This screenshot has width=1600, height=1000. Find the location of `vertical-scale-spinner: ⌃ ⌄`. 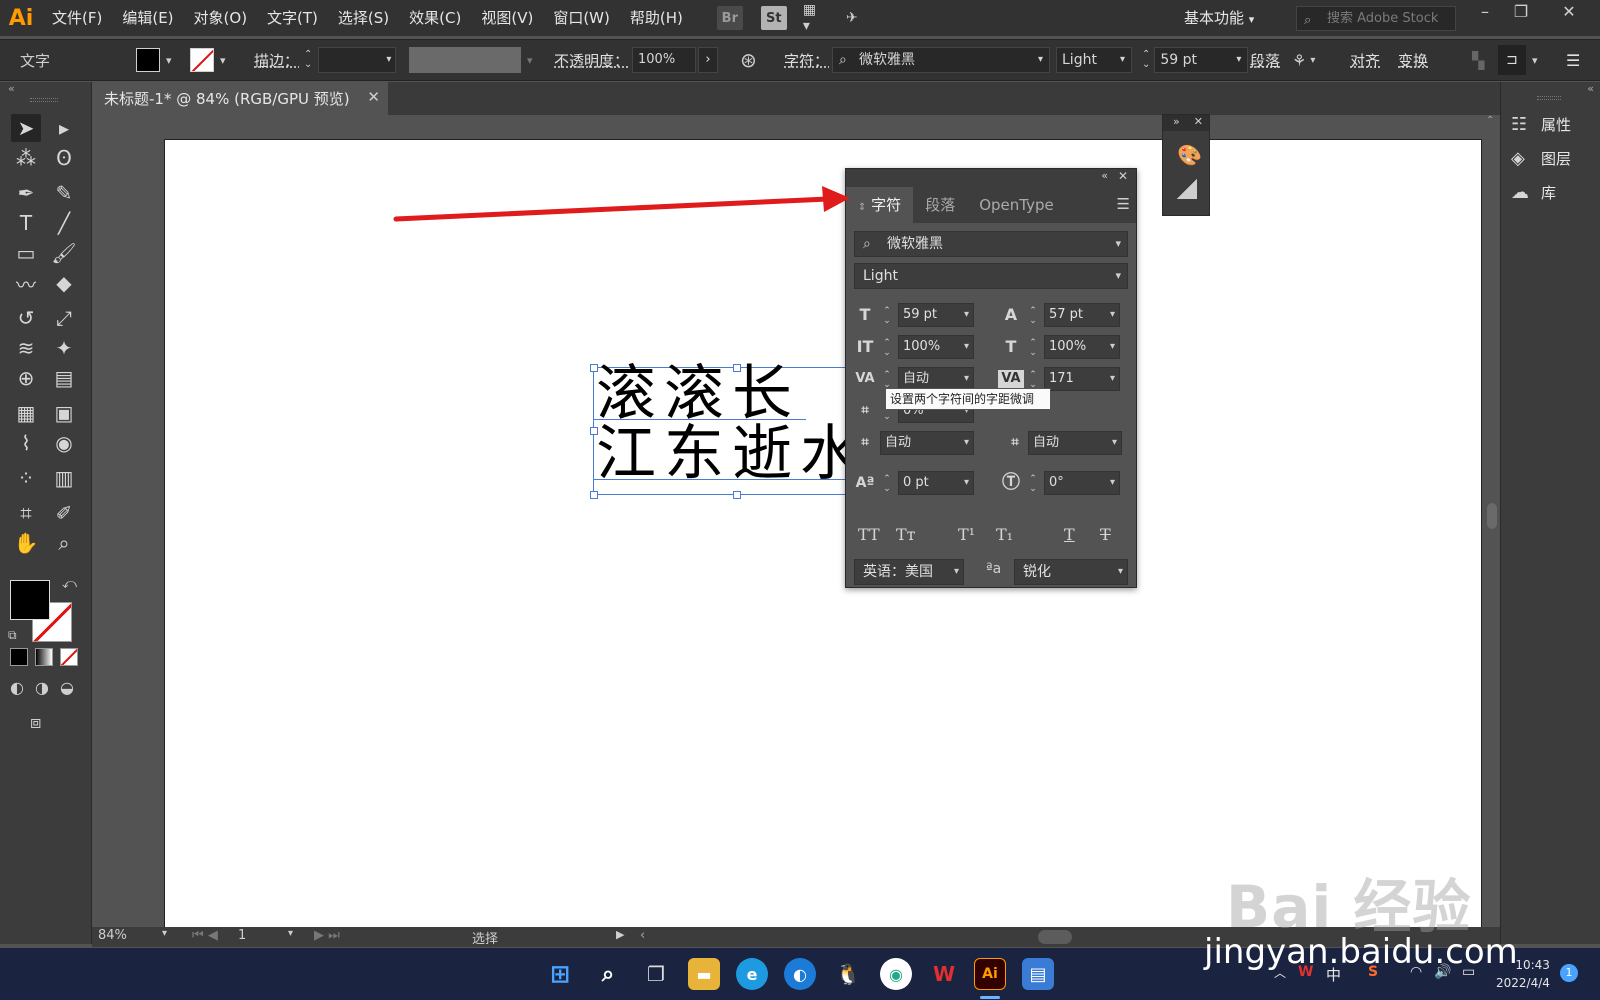

vertical-scale-spinner: ⌃ ⌄ is located at coordinates (887, 349).